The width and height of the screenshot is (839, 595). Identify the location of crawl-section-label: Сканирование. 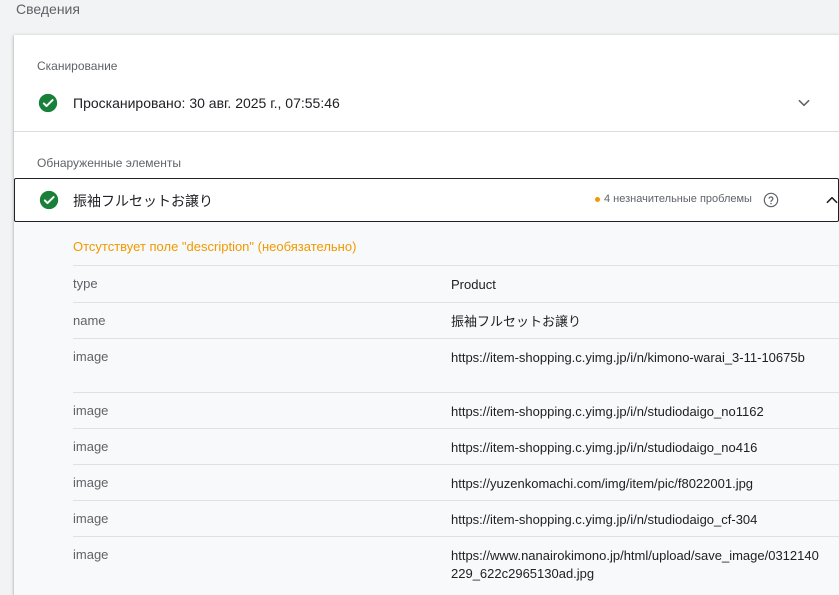
(77, 66).